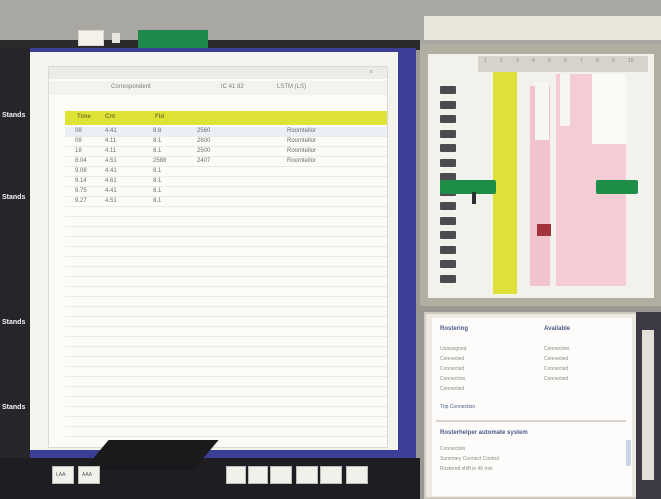 The image size is (661, 499). I want to click on table-row: 8.04 4.51 2588 2407 Roomtellor, so click(226, 162).